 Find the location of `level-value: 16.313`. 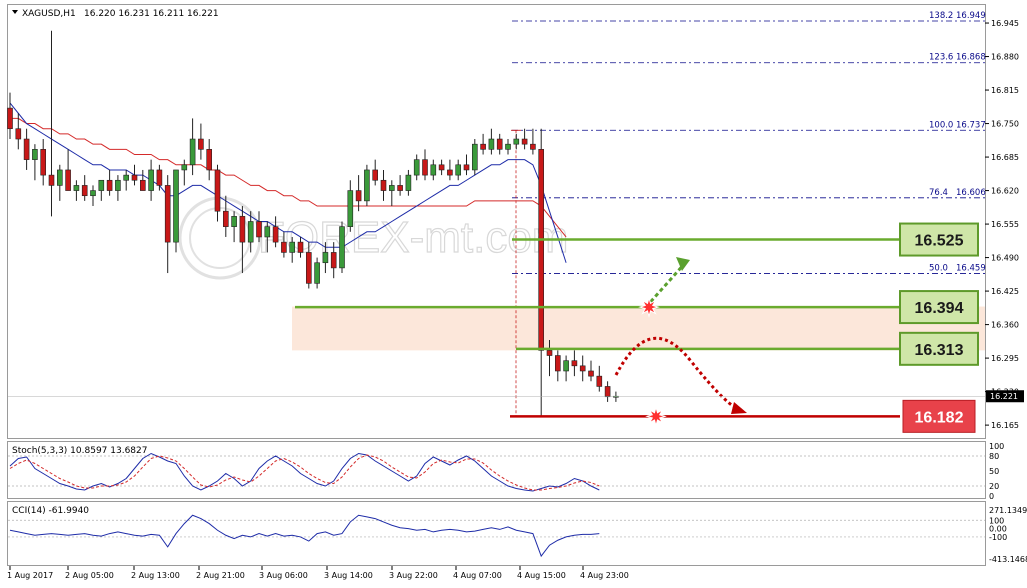

level-value: 16.313 is located at coordinates (939, 350).